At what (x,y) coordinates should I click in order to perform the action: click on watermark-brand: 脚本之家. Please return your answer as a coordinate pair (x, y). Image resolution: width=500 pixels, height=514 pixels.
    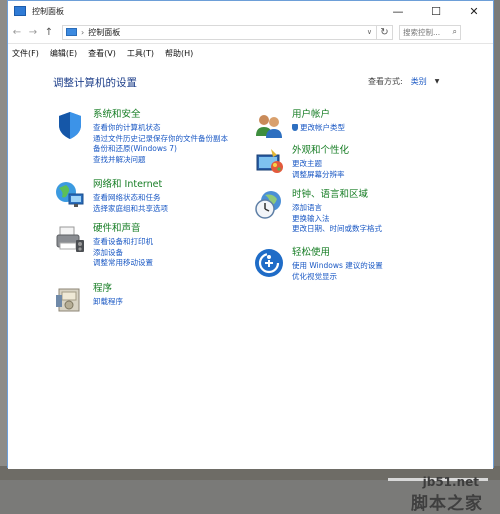
    Looking at the image, I should click on (447, 504).